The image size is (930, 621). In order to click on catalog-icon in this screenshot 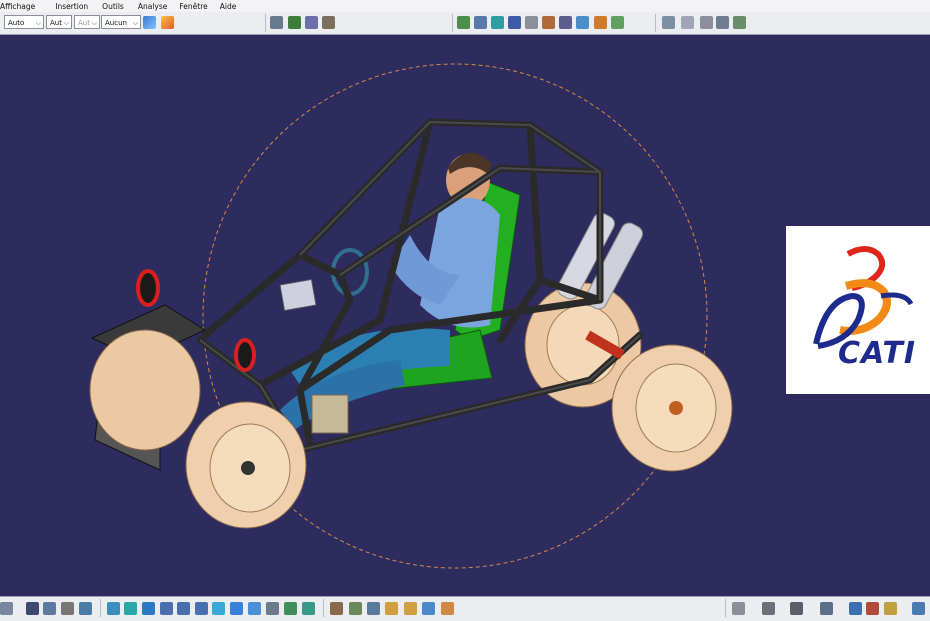, I will do `click(294, 22)`.